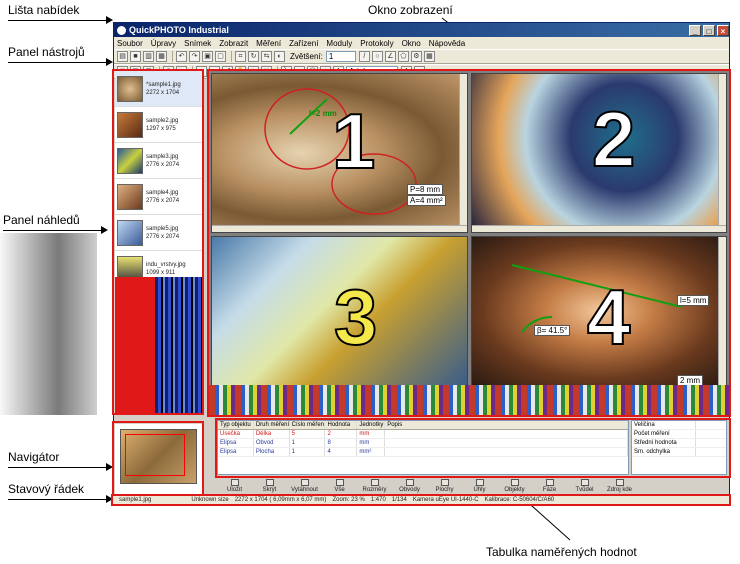 The height and width of the screenshot is (564, 740). I want to click on menu-item-window: Okno, so click(411, 43).